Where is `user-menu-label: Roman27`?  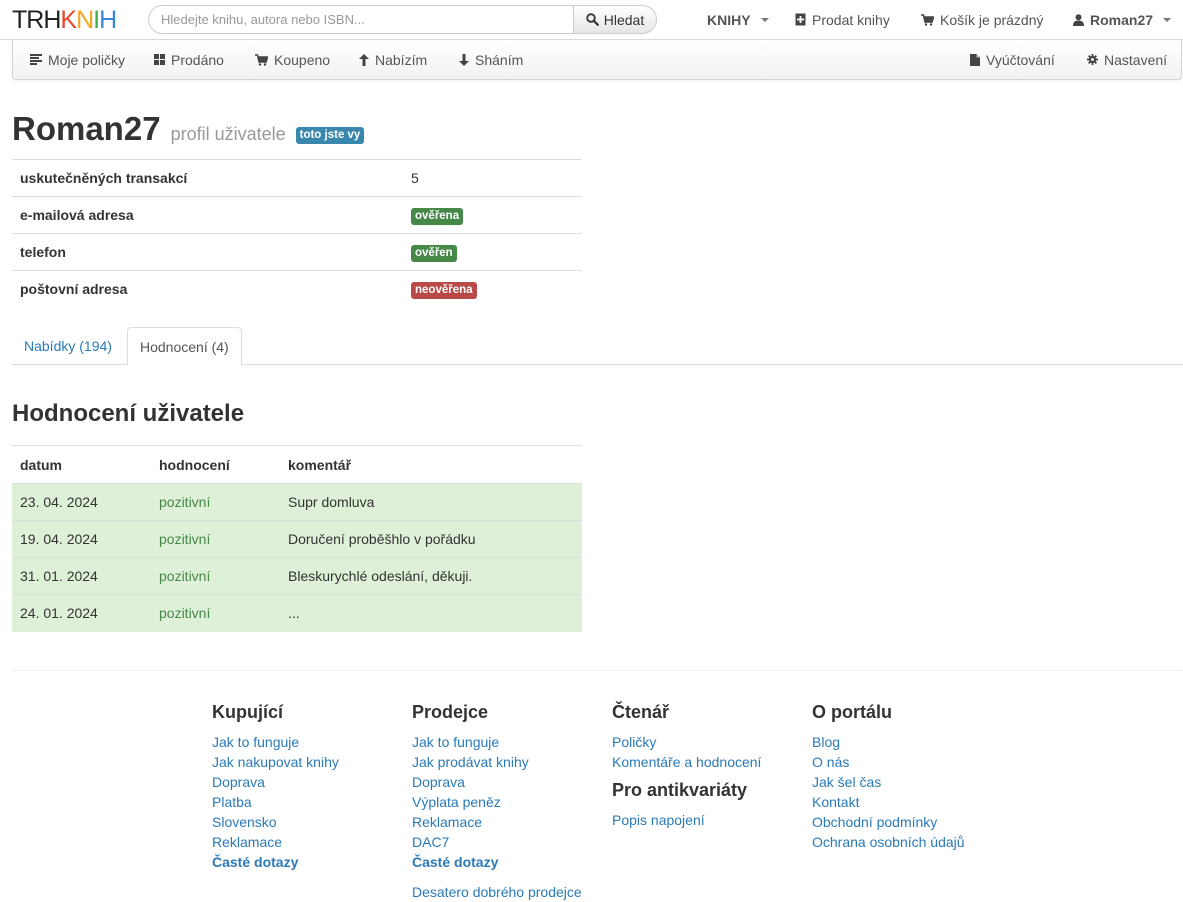 user-menu-label: Roman27 is located at coordinates (1122, 19).